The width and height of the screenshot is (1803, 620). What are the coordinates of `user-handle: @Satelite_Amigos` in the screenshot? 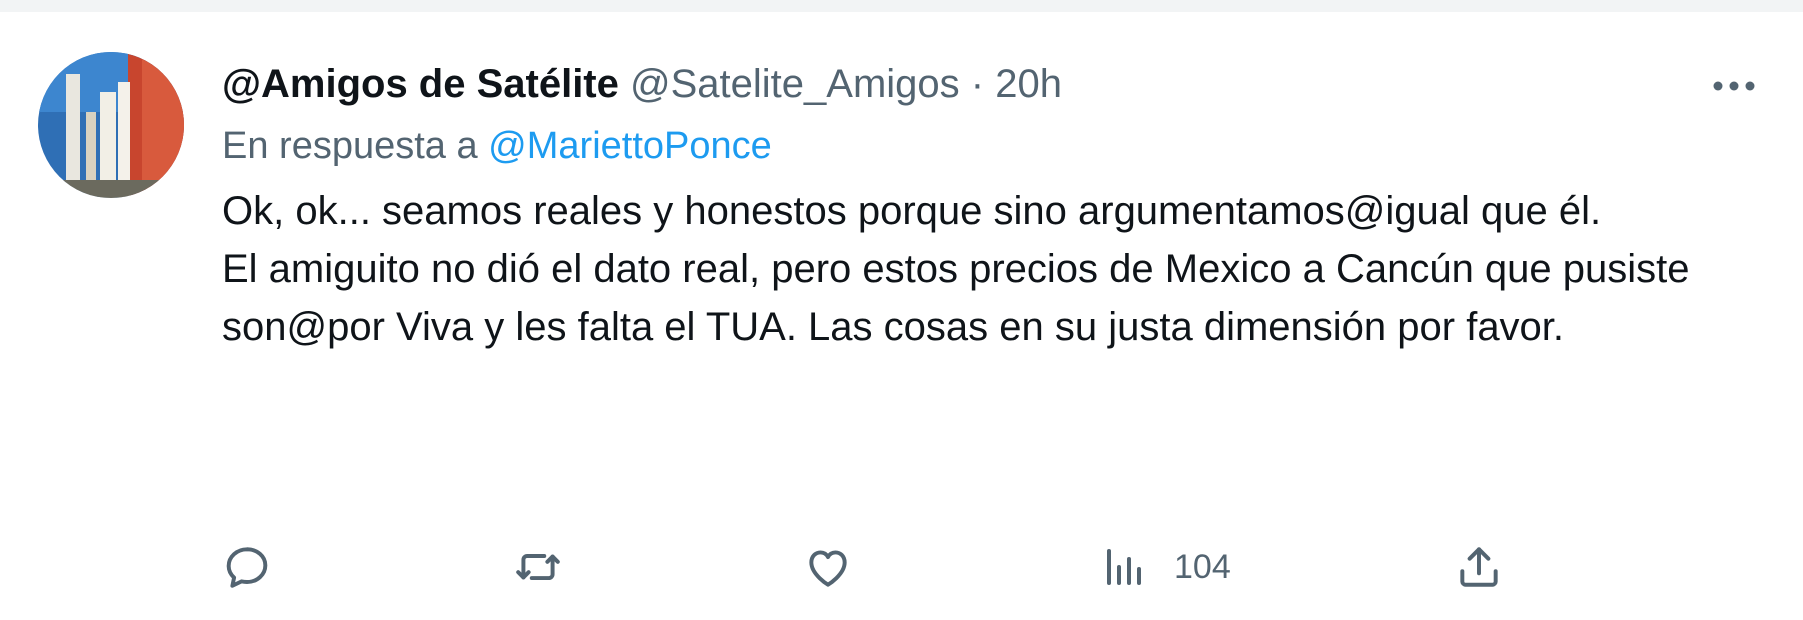 It's located at (795, 84).